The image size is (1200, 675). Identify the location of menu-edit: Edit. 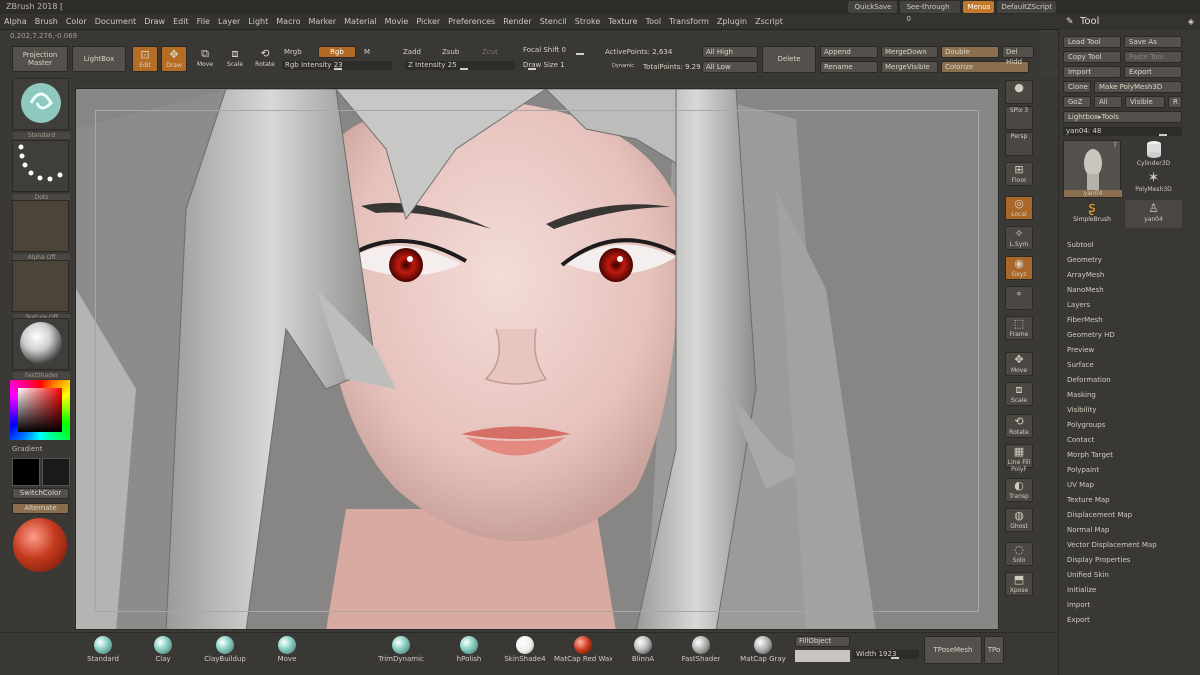
(181, 22).